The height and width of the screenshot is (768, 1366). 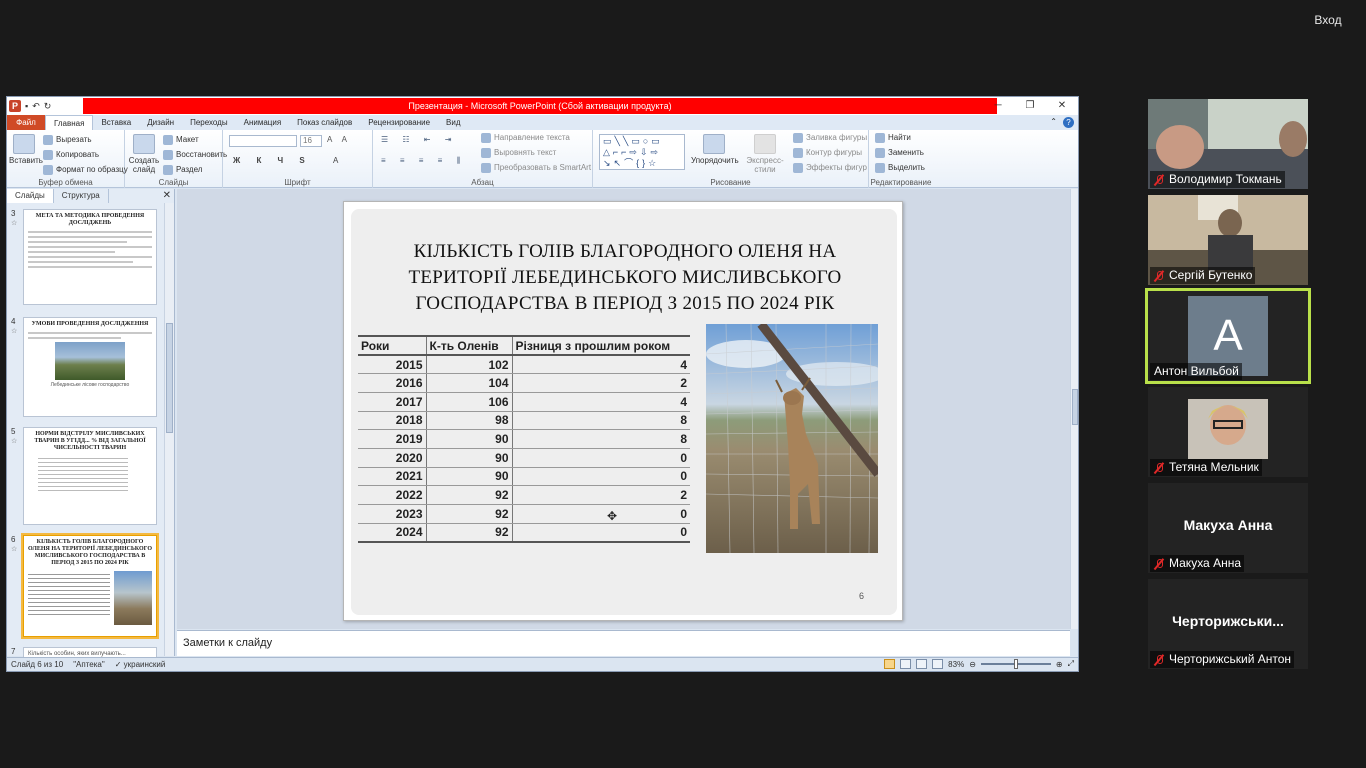 I want to click on tab-outline: Структура, so click(x=81, y=196).